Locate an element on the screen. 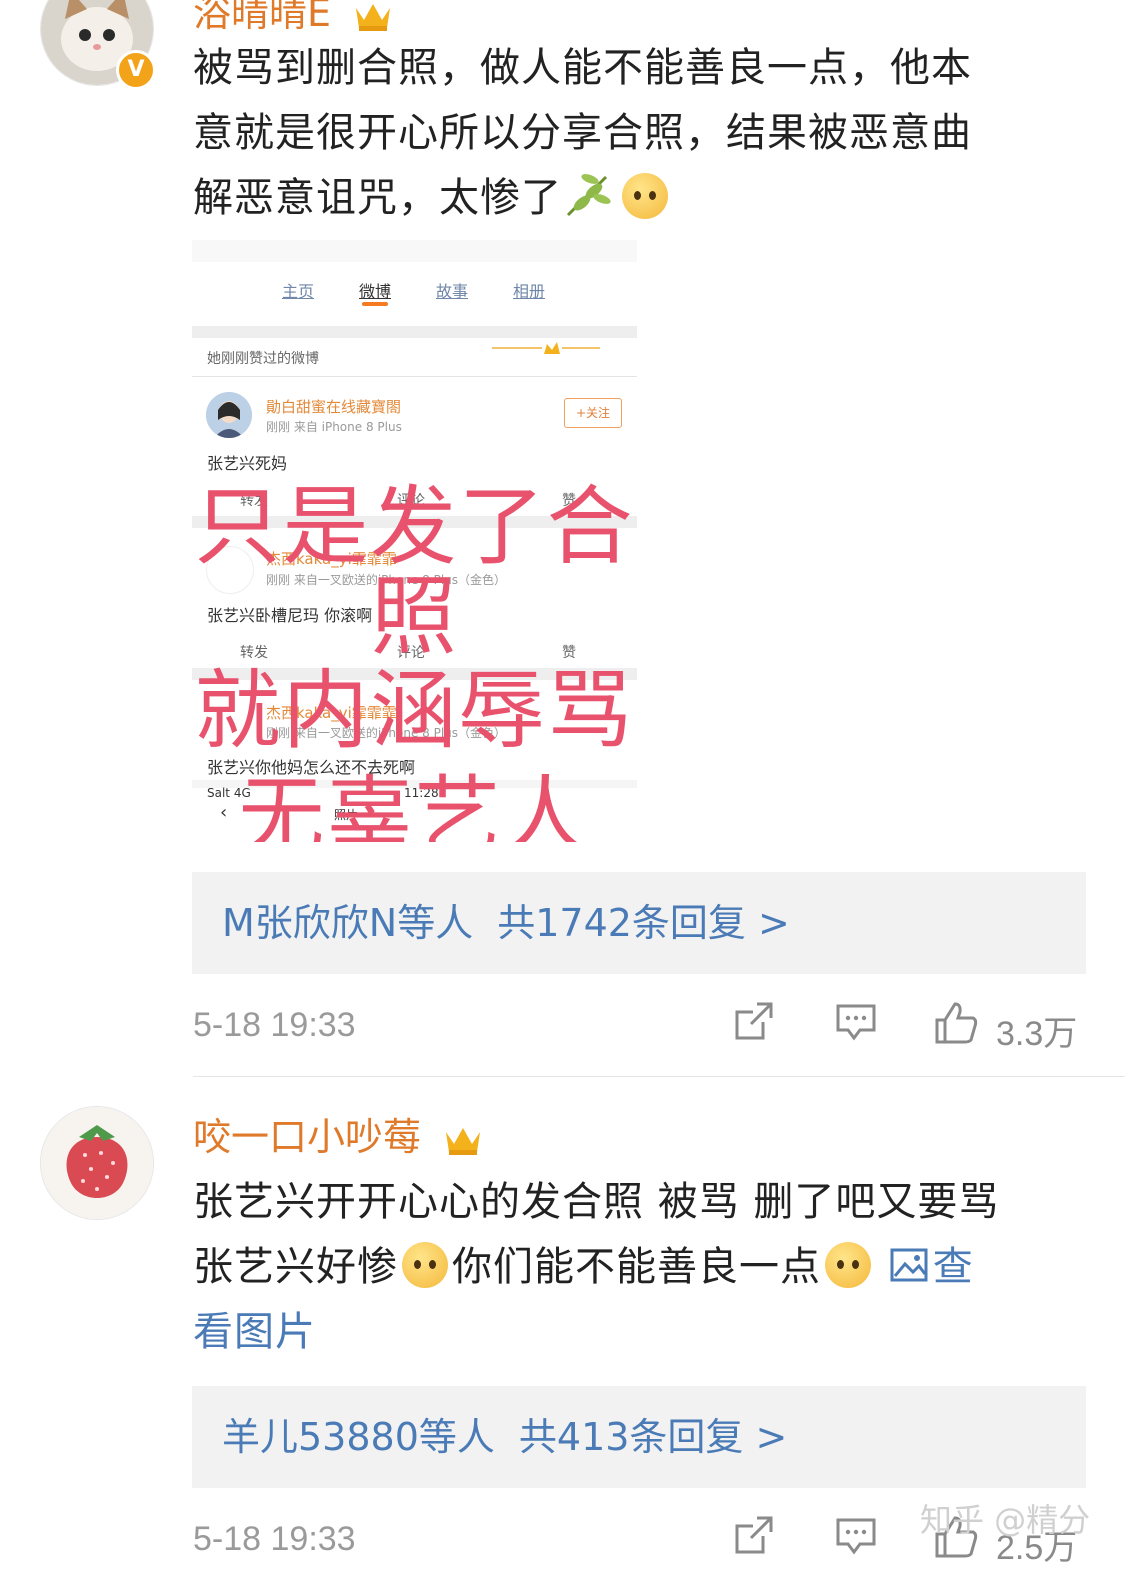 Image resolution: width=1125 pixels, height=1574 pixels. post-text: 张艺兴死妈 is located at coordinates (247, 463).